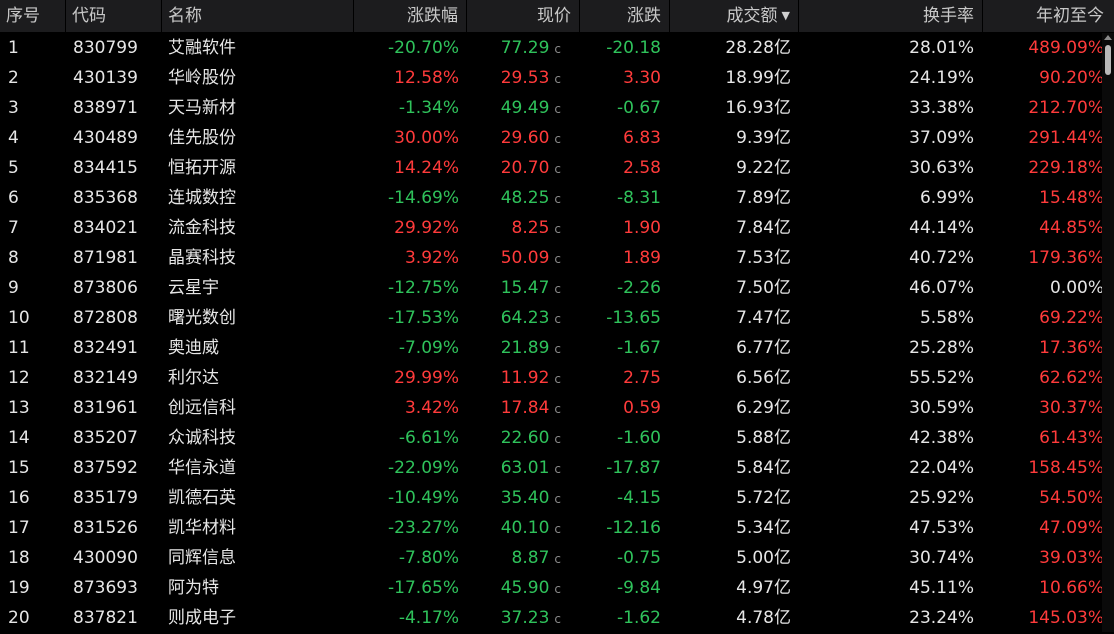  Describe the element at coordinates (525, 318) in the screenshot. I see `current-price: 64.23` at that location.